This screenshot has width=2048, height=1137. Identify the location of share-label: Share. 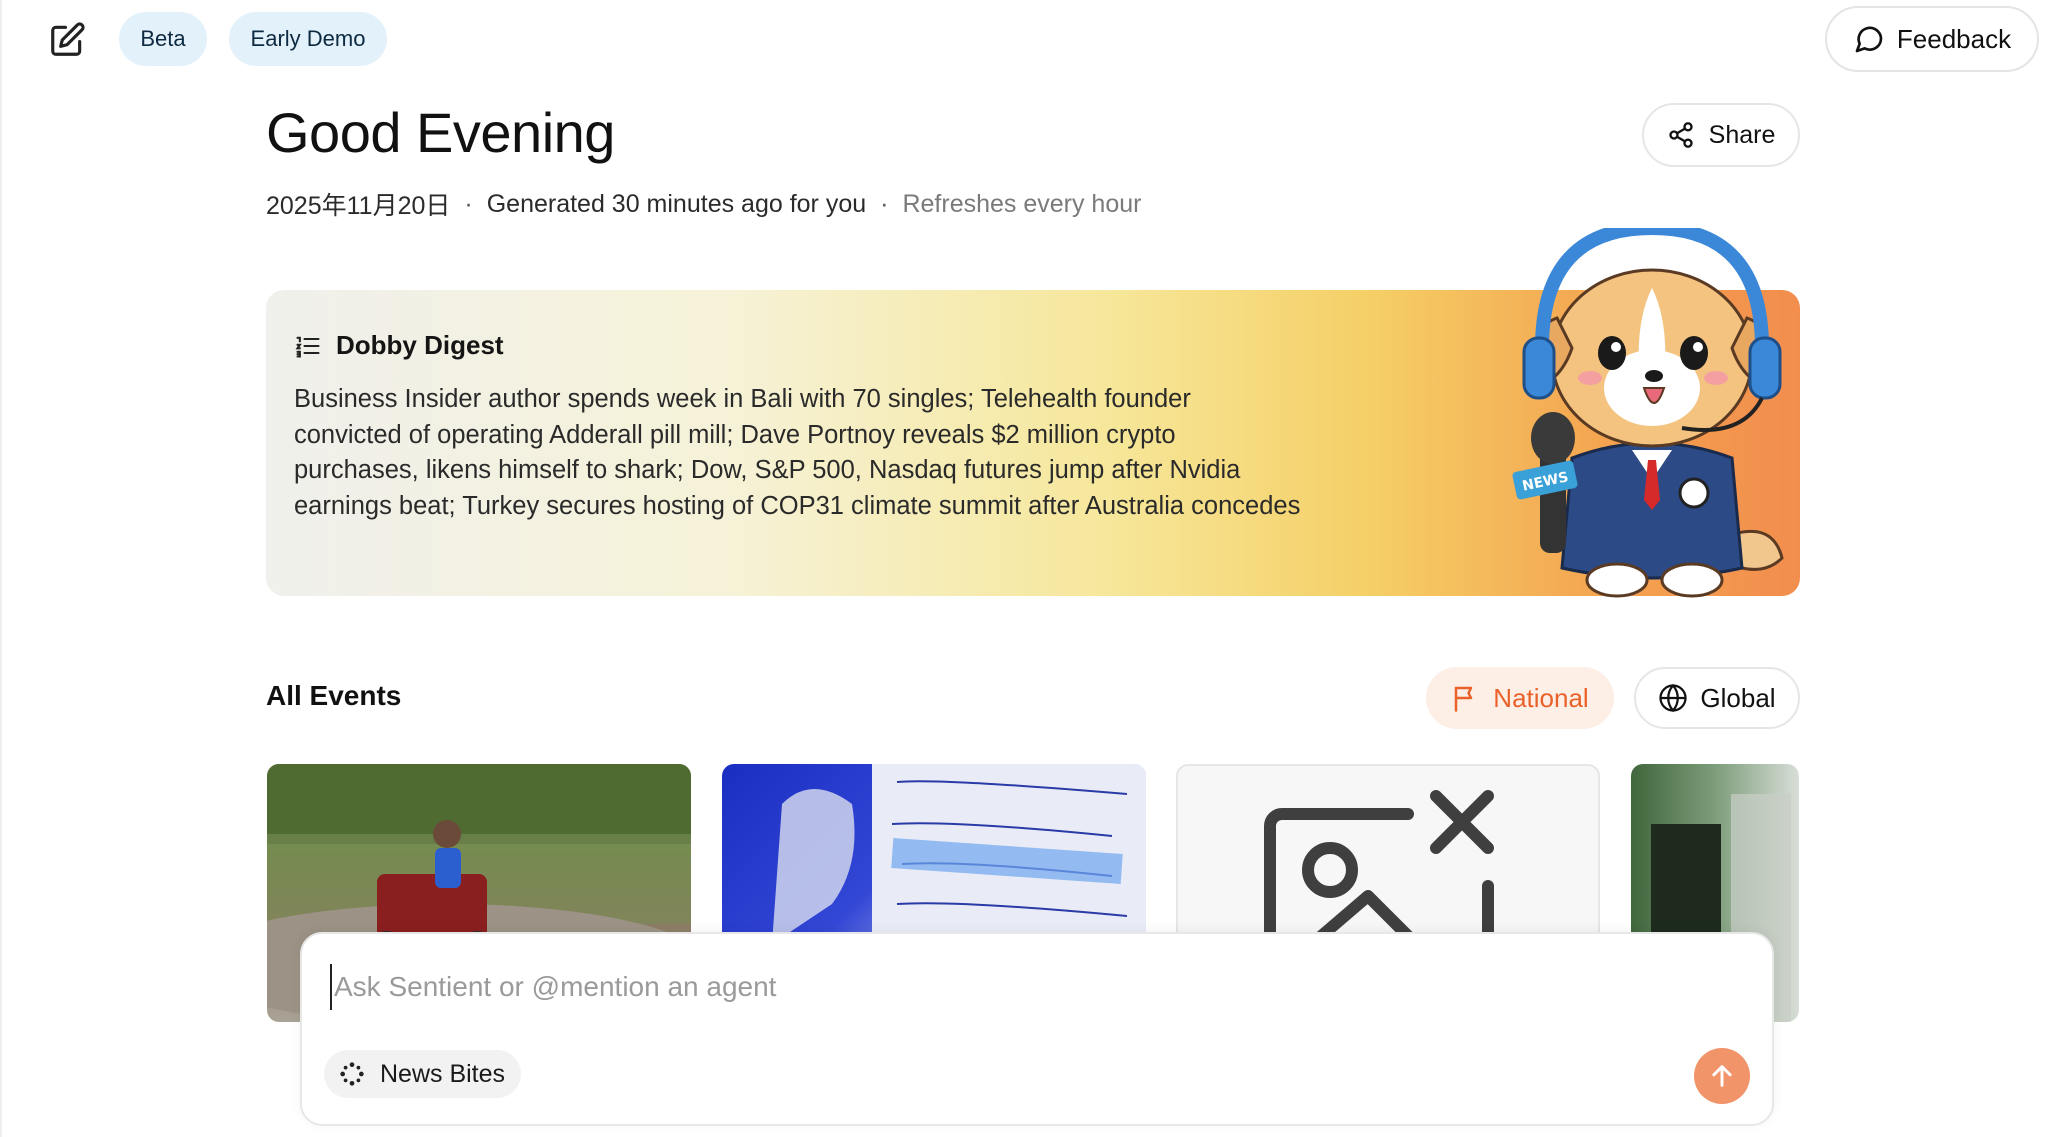
(1742, 134).